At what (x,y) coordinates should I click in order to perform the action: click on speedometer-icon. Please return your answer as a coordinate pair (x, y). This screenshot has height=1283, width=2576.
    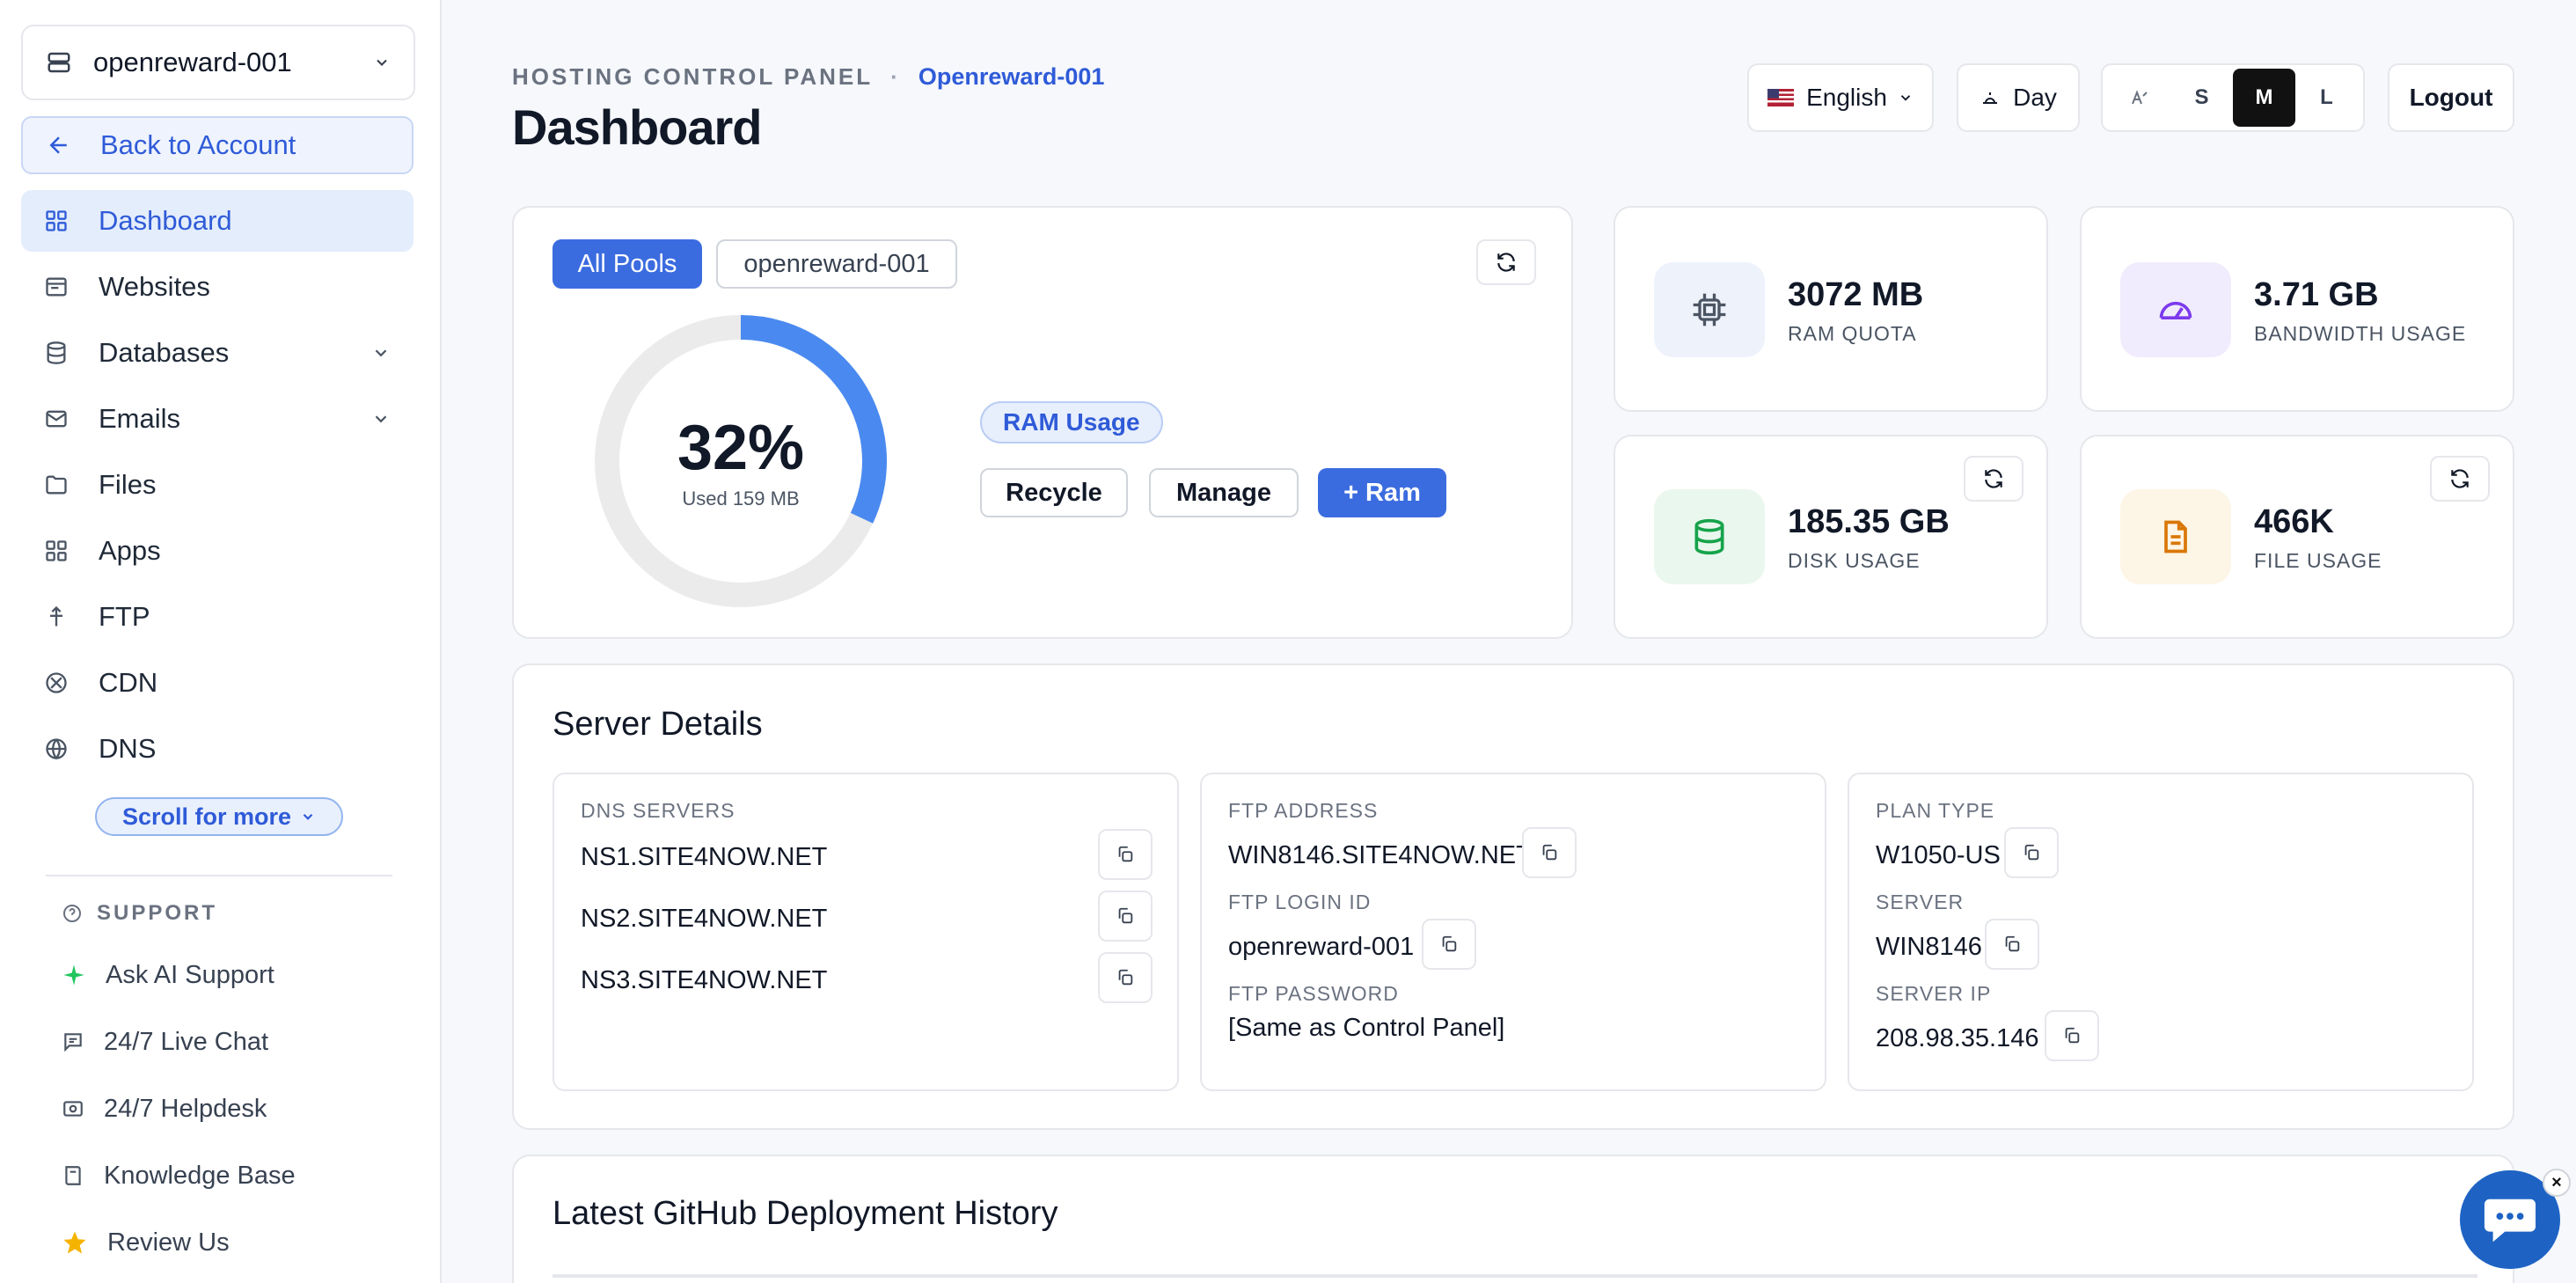
    Looking at the image, I should click on (2175, 310).